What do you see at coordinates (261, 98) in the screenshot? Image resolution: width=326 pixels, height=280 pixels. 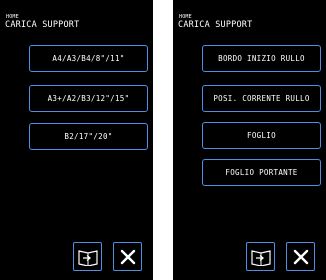 I see `roll-current-position-button: POSI. CORRENTE RULLO` at bounding box center [261, 98].